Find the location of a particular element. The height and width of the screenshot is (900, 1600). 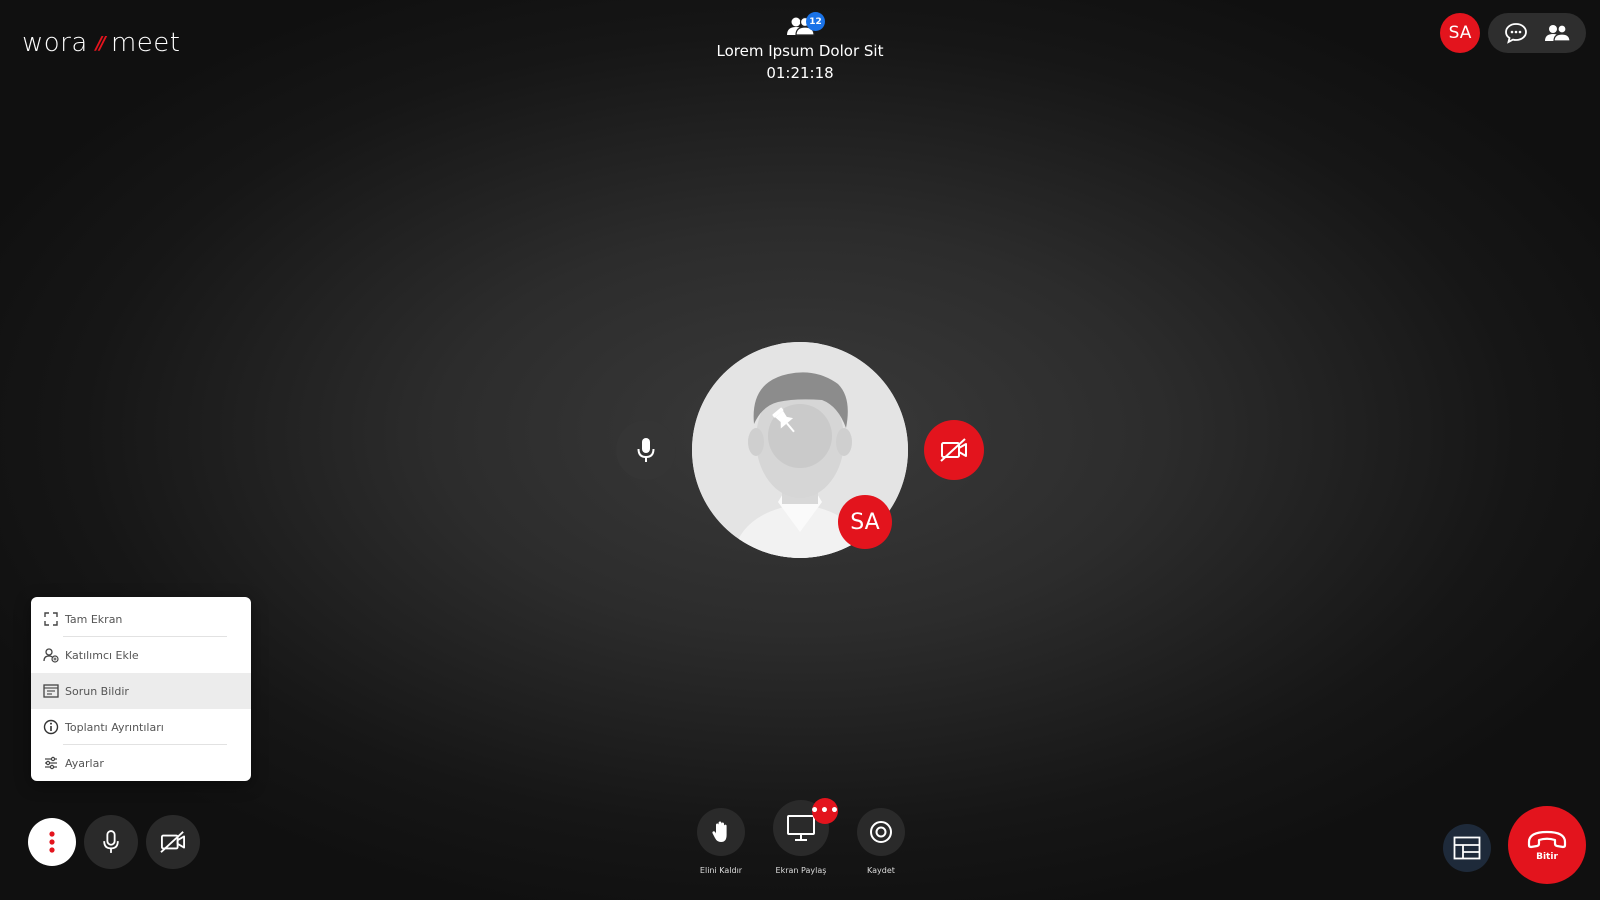

report-icon is located at coordinates (51, 691).